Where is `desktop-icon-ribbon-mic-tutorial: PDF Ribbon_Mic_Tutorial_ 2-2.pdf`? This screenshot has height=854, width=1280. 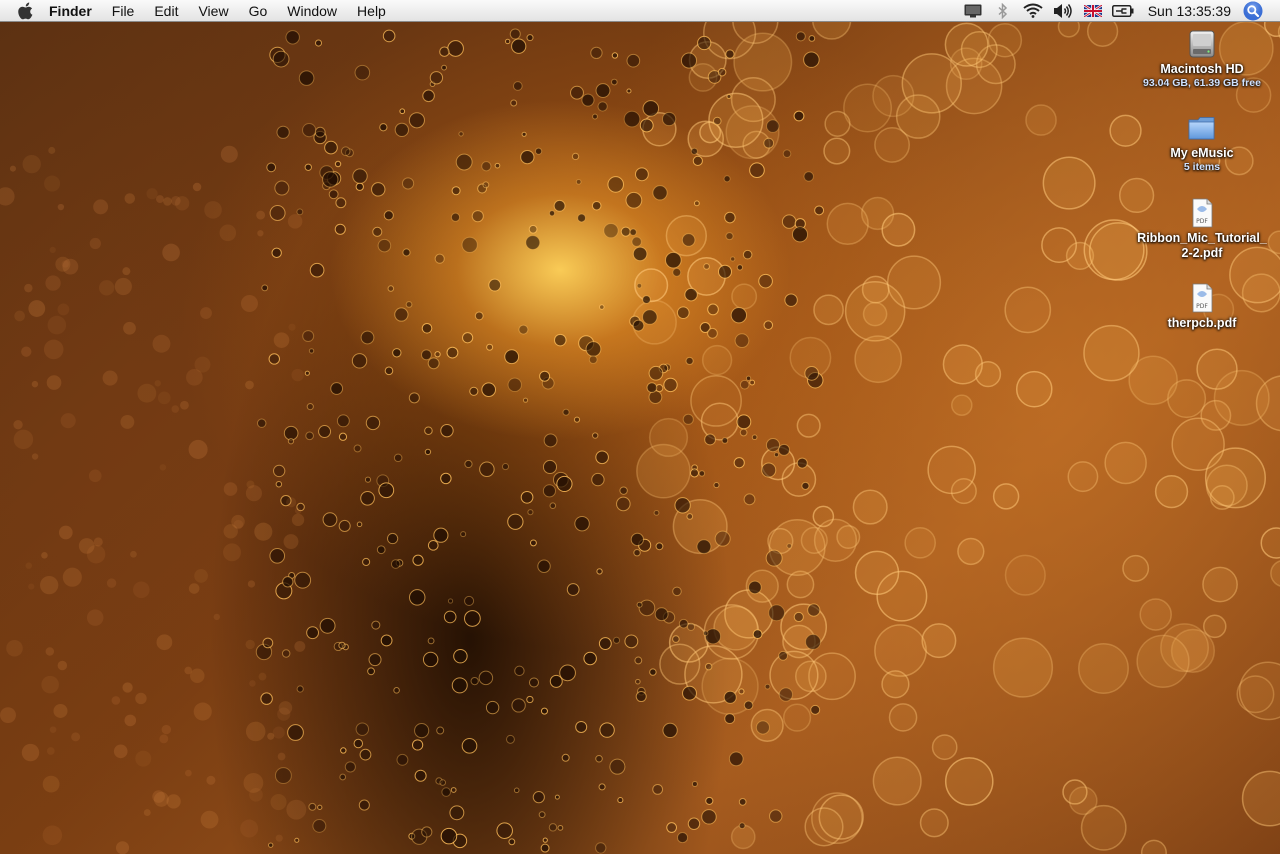 desktop-icon-ribbon-mic-tutorial: PDF Ribbon_Mic_Tutorial_ 2-2.pdf is located at coordinates (1202, 229).